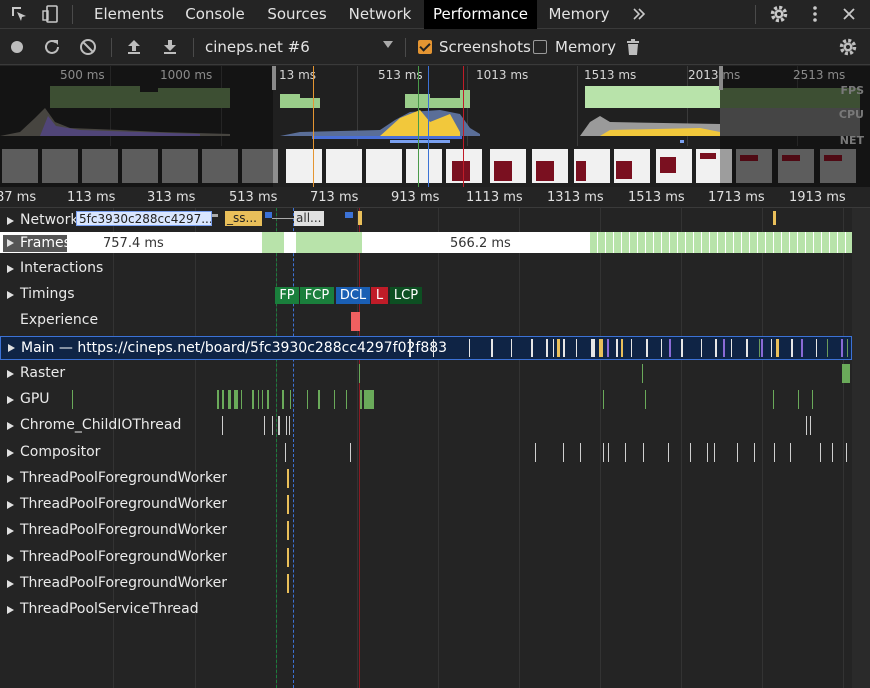  Describe the element at coordinates (47, 294) in the screenshot. I see `track-label: Timings` at that location.